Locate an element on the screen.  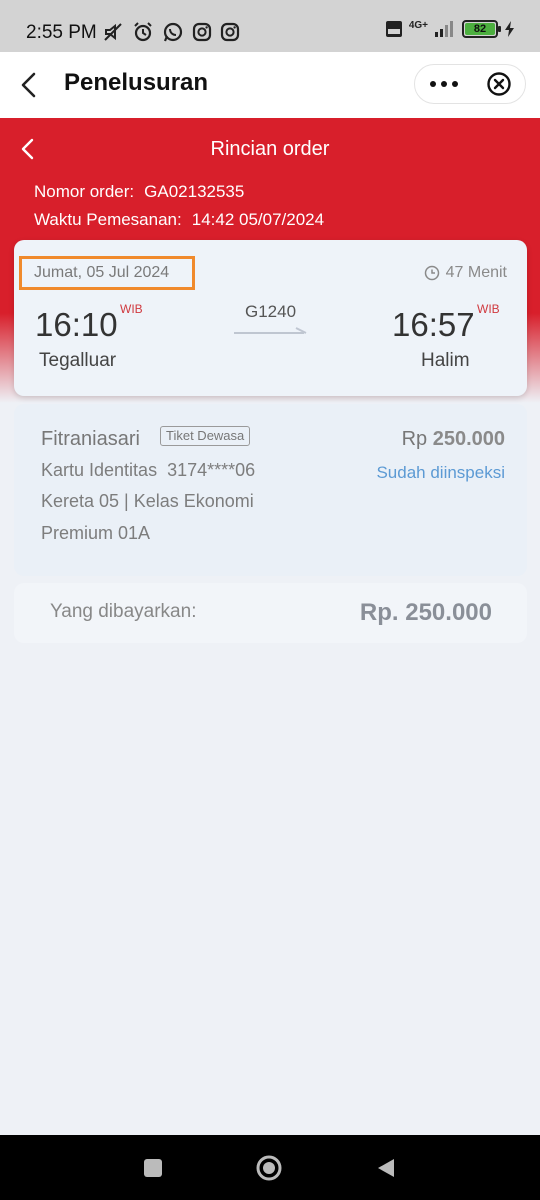
status-time: 2:55 PM is located at coordinates (61, 32).